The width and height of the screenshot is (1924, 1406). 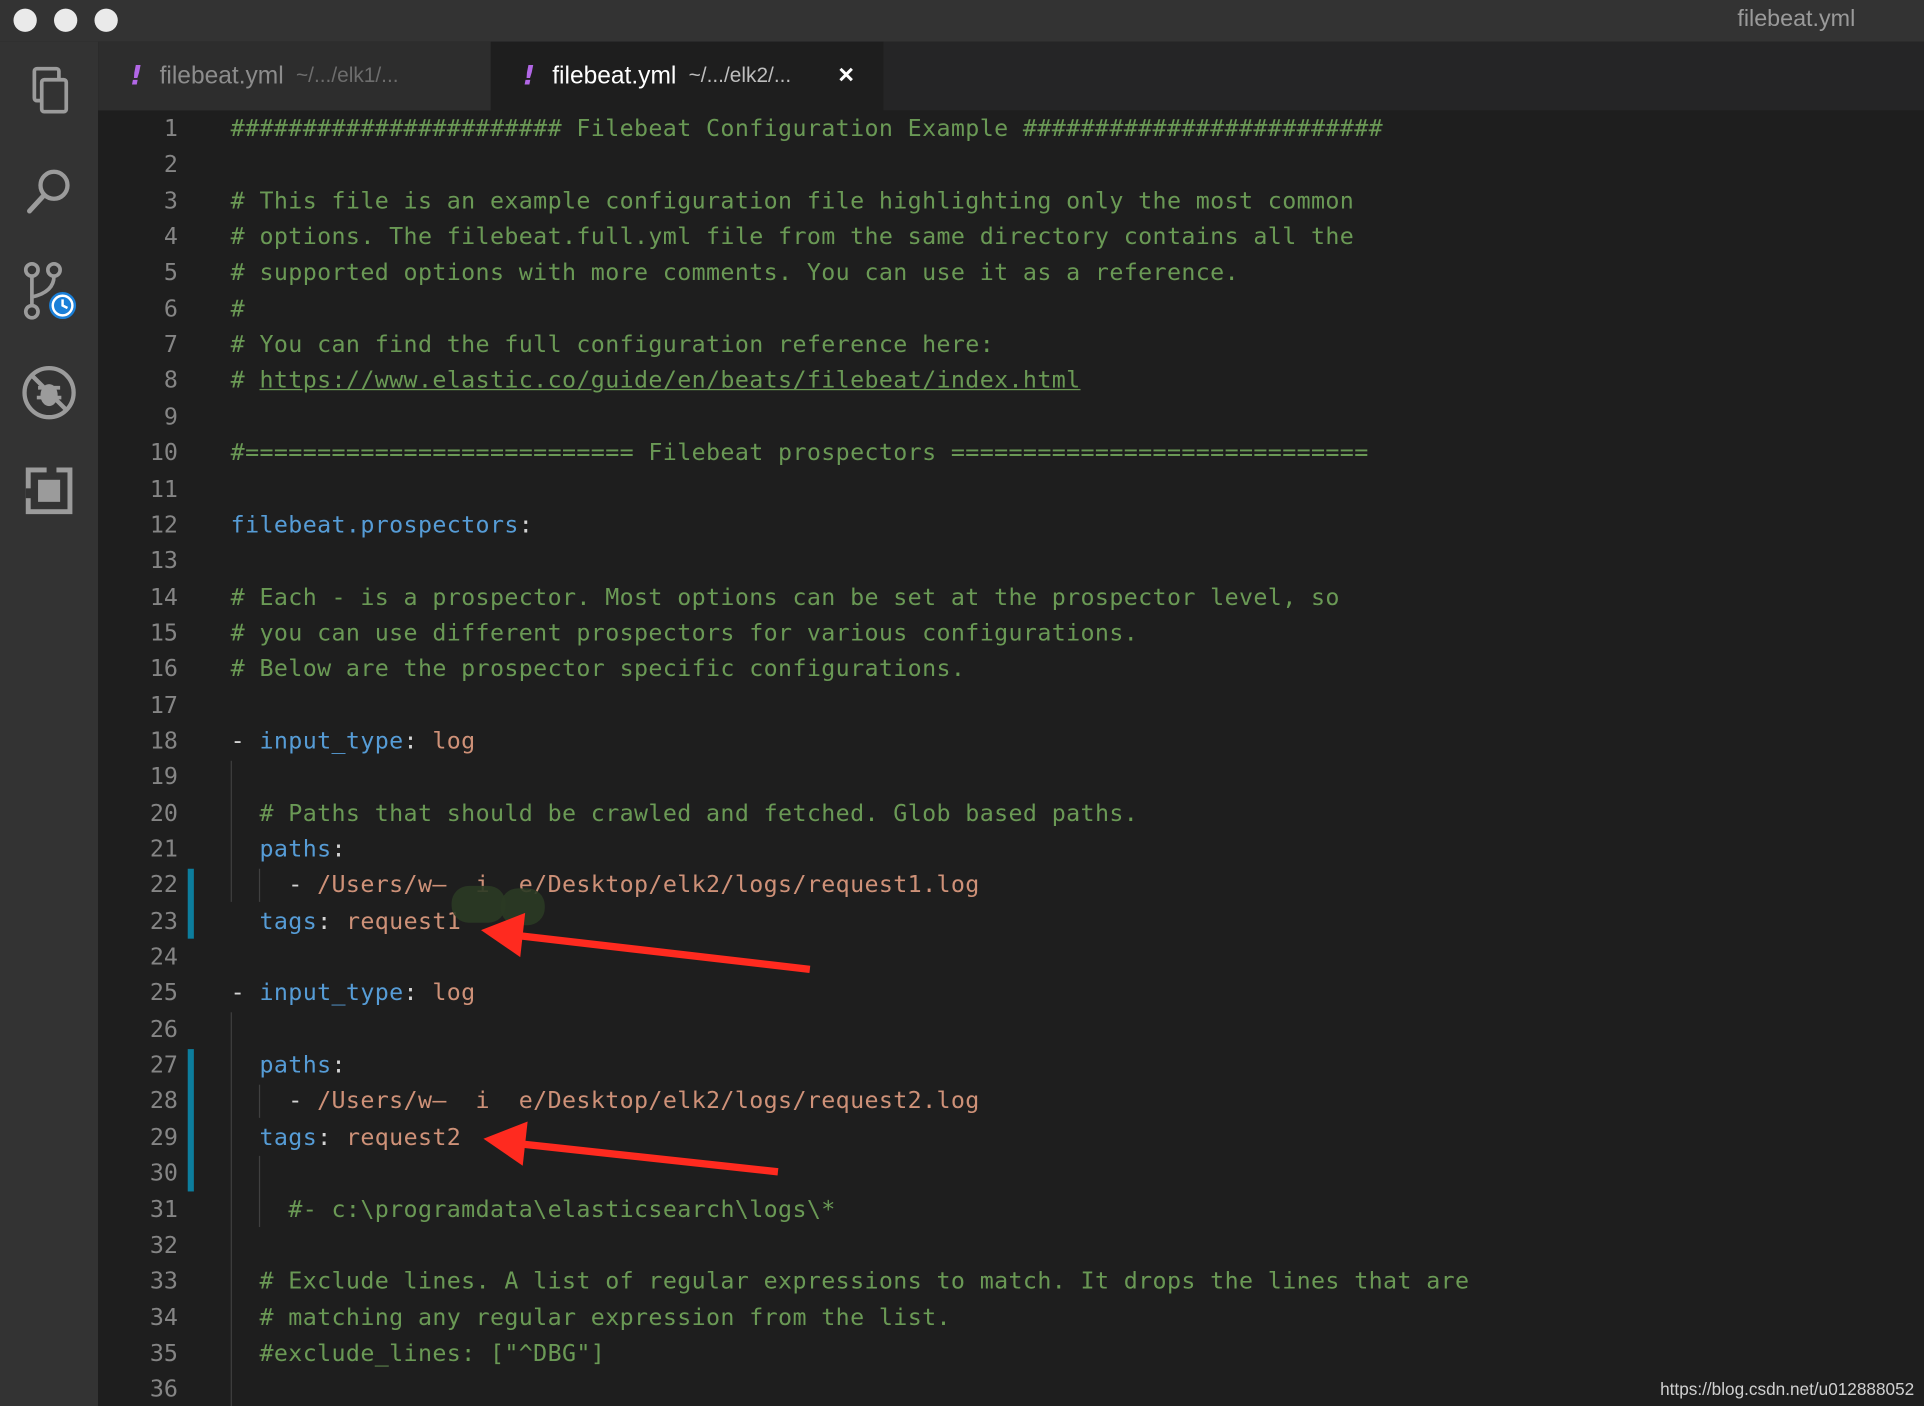 I want to click on watermark: https://blog.csdn.net/u012888052, so click(x=1787, y=1389).